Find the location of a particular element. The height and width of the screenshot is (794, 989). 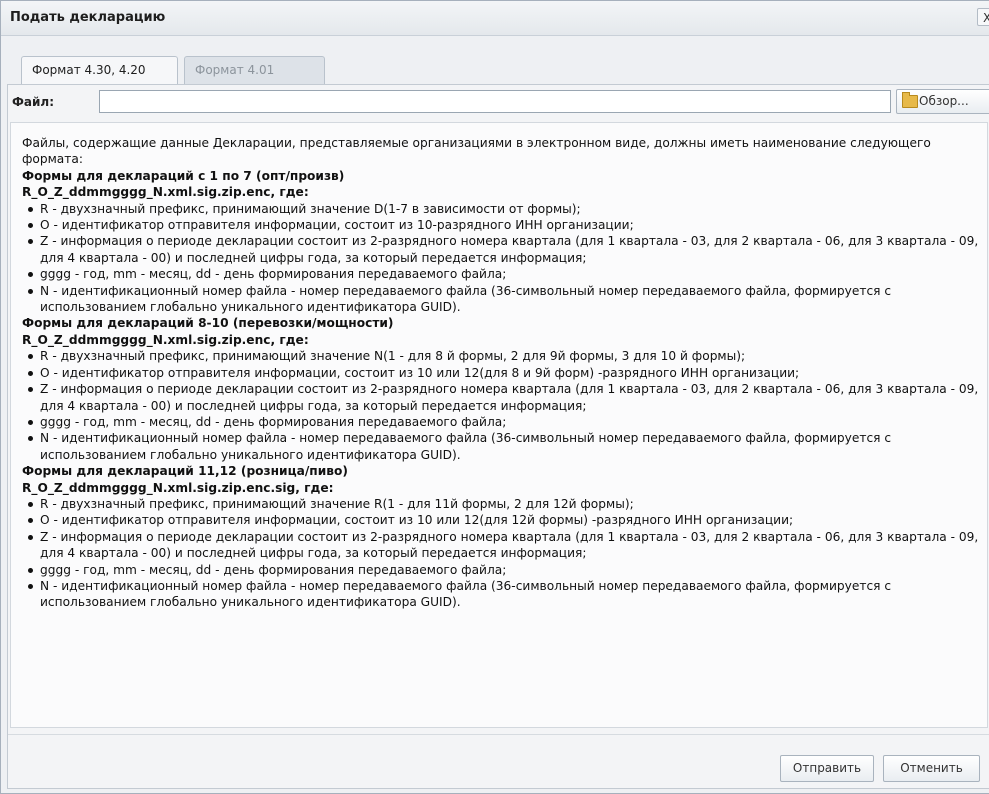

tab-format-401: Формат 4.01 is located at coordinates (254, 70).